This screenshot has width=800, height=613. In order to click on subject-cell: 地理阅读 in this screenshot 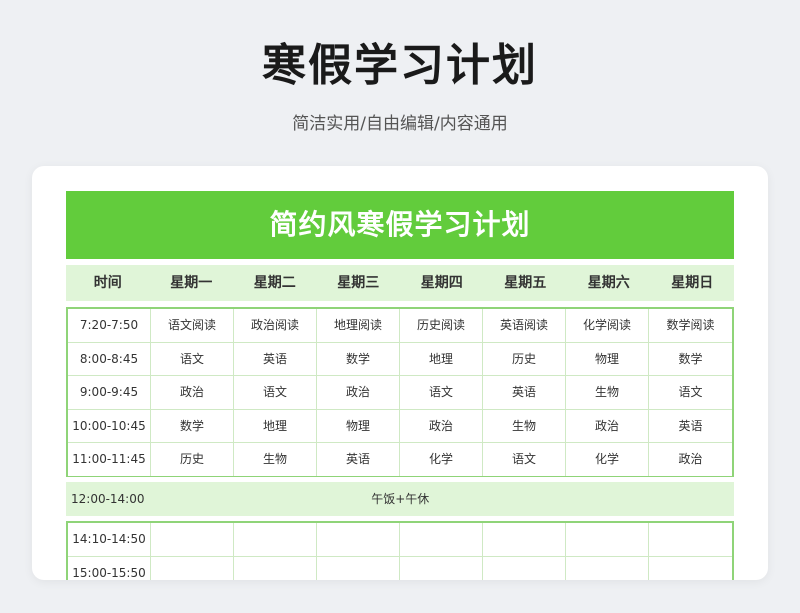, I will do `click(358, 325)`.